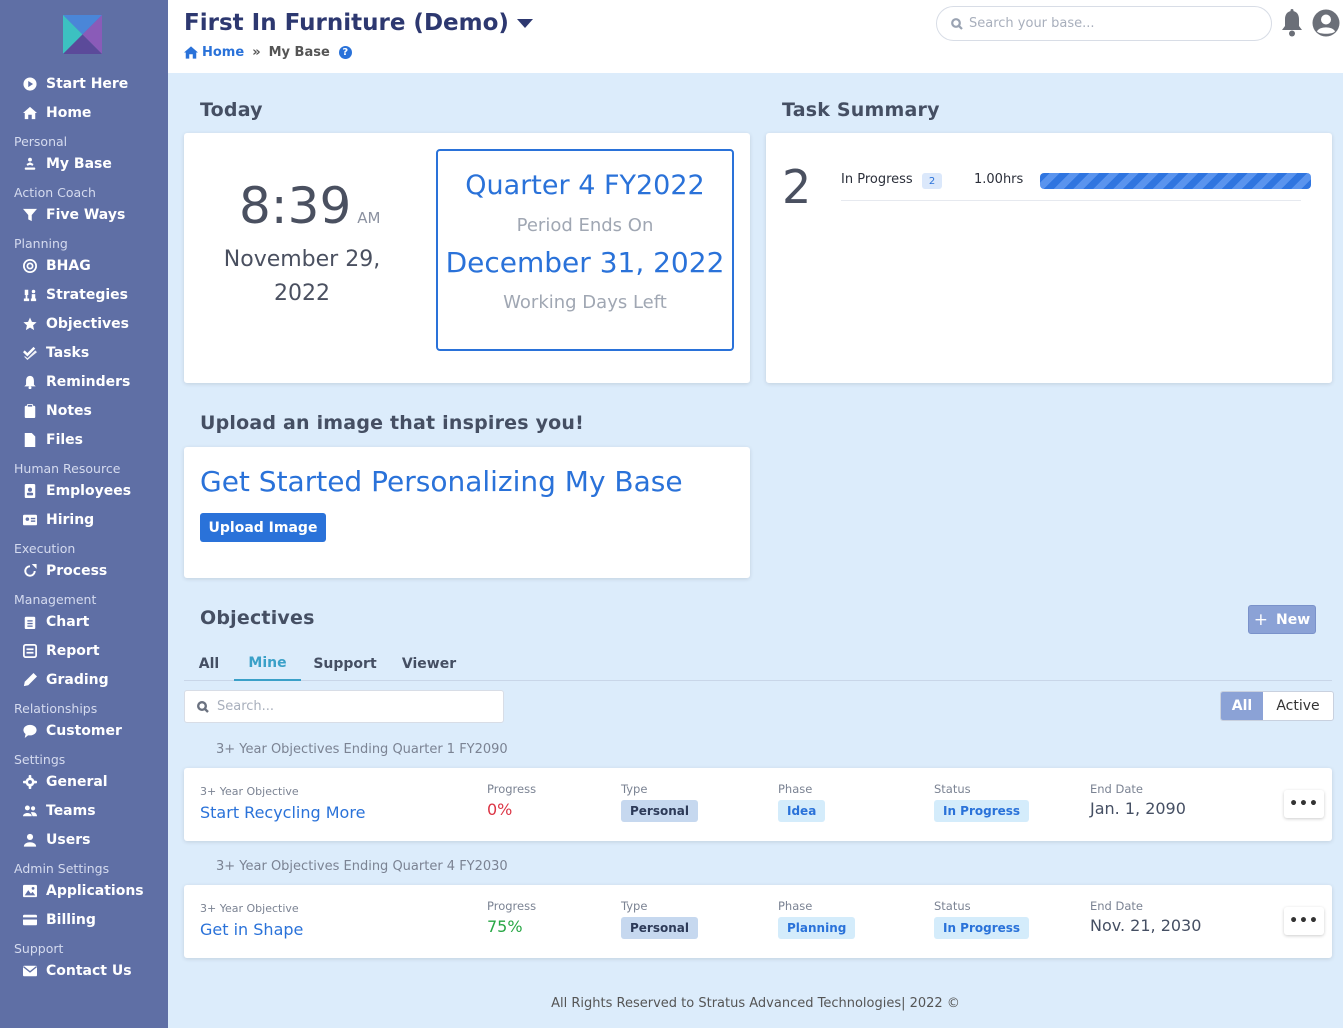  I want to click on global-search-input, so click(1114, 23).